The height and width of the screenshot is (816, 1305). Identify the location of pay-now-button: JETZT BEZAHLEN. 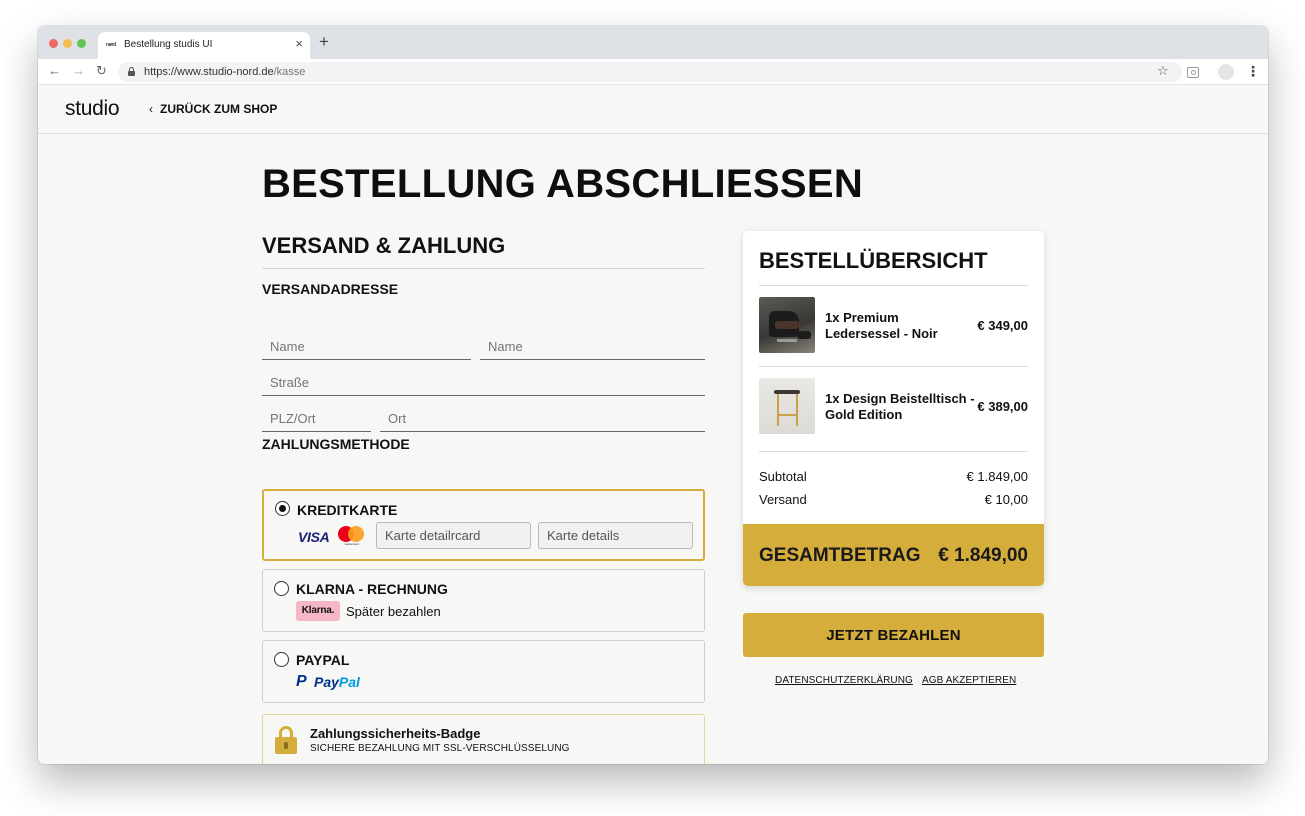
(893, 635).